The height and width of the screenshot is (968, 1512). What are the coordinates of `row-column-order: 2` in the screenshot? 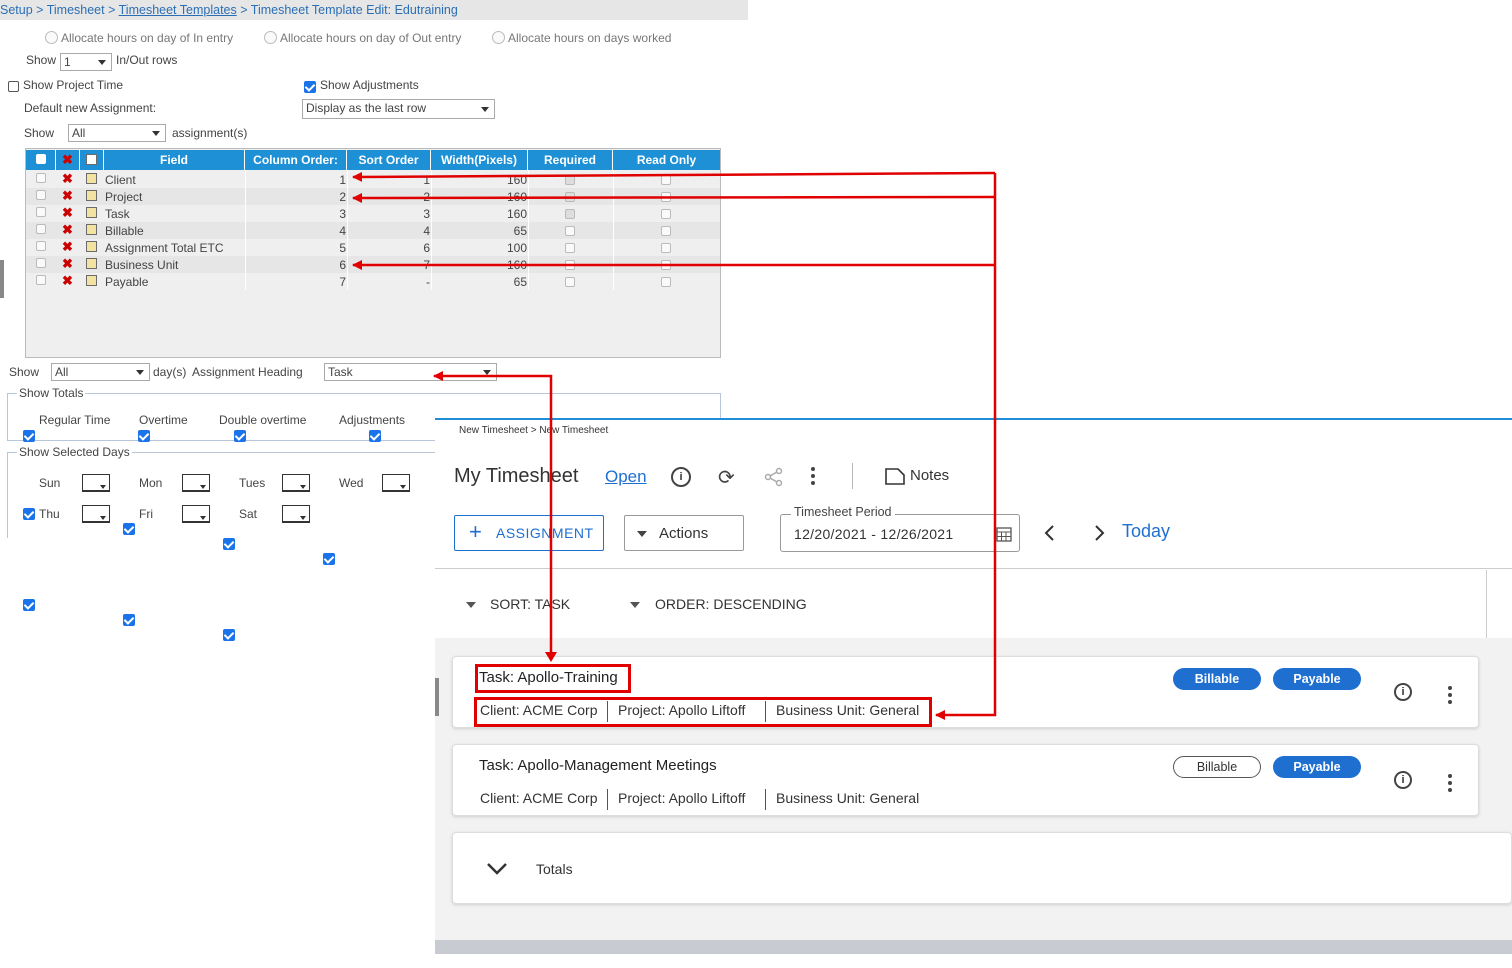 It's located at (297, 197).